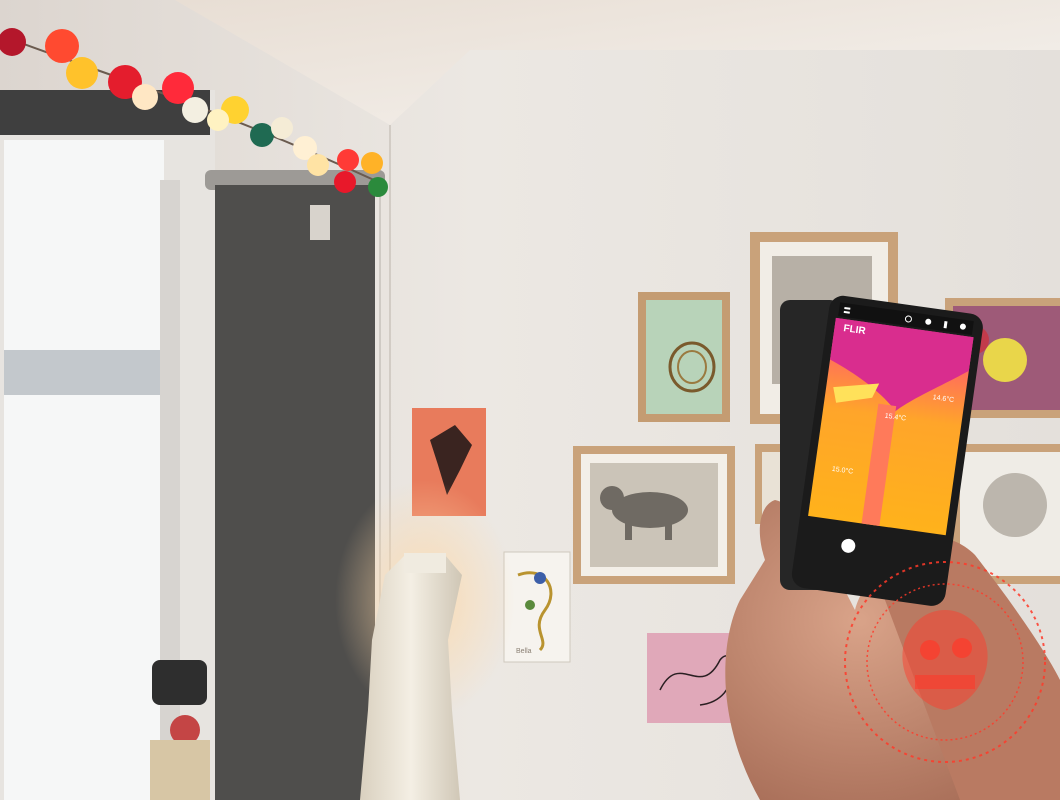 This screenshot has height=800, width=1060. I want to click on frame-rhino-art, so click(654, 515).